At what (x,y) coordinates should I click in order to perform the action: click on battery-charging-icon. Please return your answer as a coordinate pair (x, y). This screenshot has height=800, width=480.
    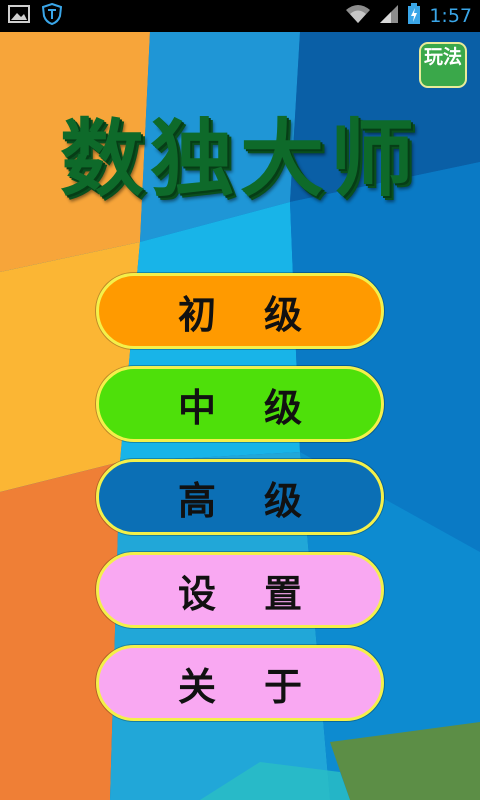
    Looking at the image, I should click on (414, 16).